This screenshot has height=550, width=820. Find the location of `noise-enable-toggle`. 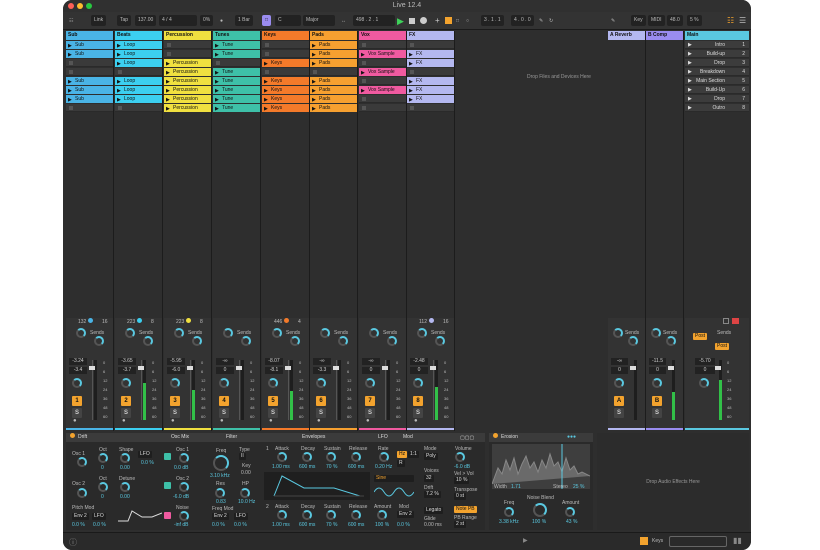

noise-enable-toggle is located at coordinates (167, 515).